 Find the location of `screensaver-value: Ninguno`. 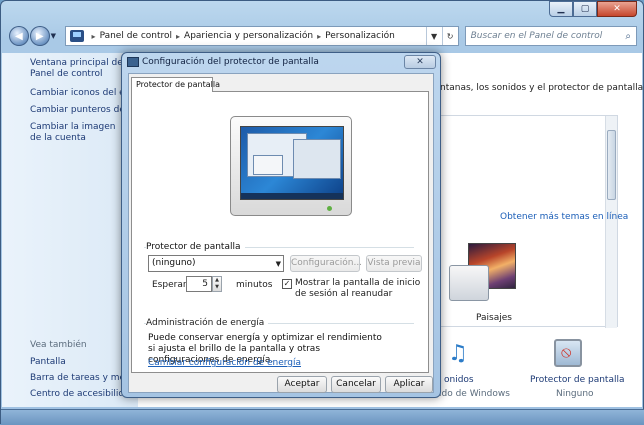

screensaver-value: Ninguno is located at coordinates (575, 394).